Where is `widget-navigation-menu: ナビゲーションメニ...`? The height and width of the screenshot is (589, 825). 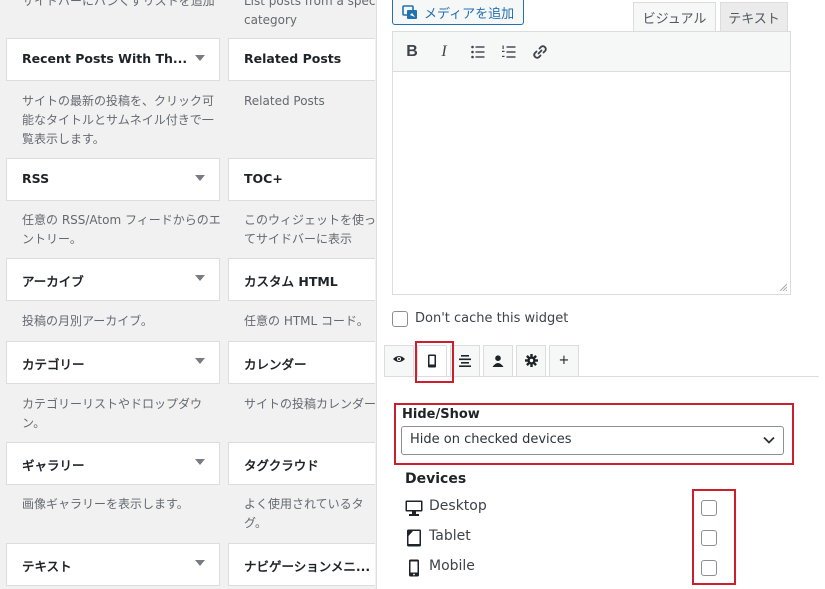
widget-navigation-menu: ナビゲーションメニ... is located at coordinates (301, 564).